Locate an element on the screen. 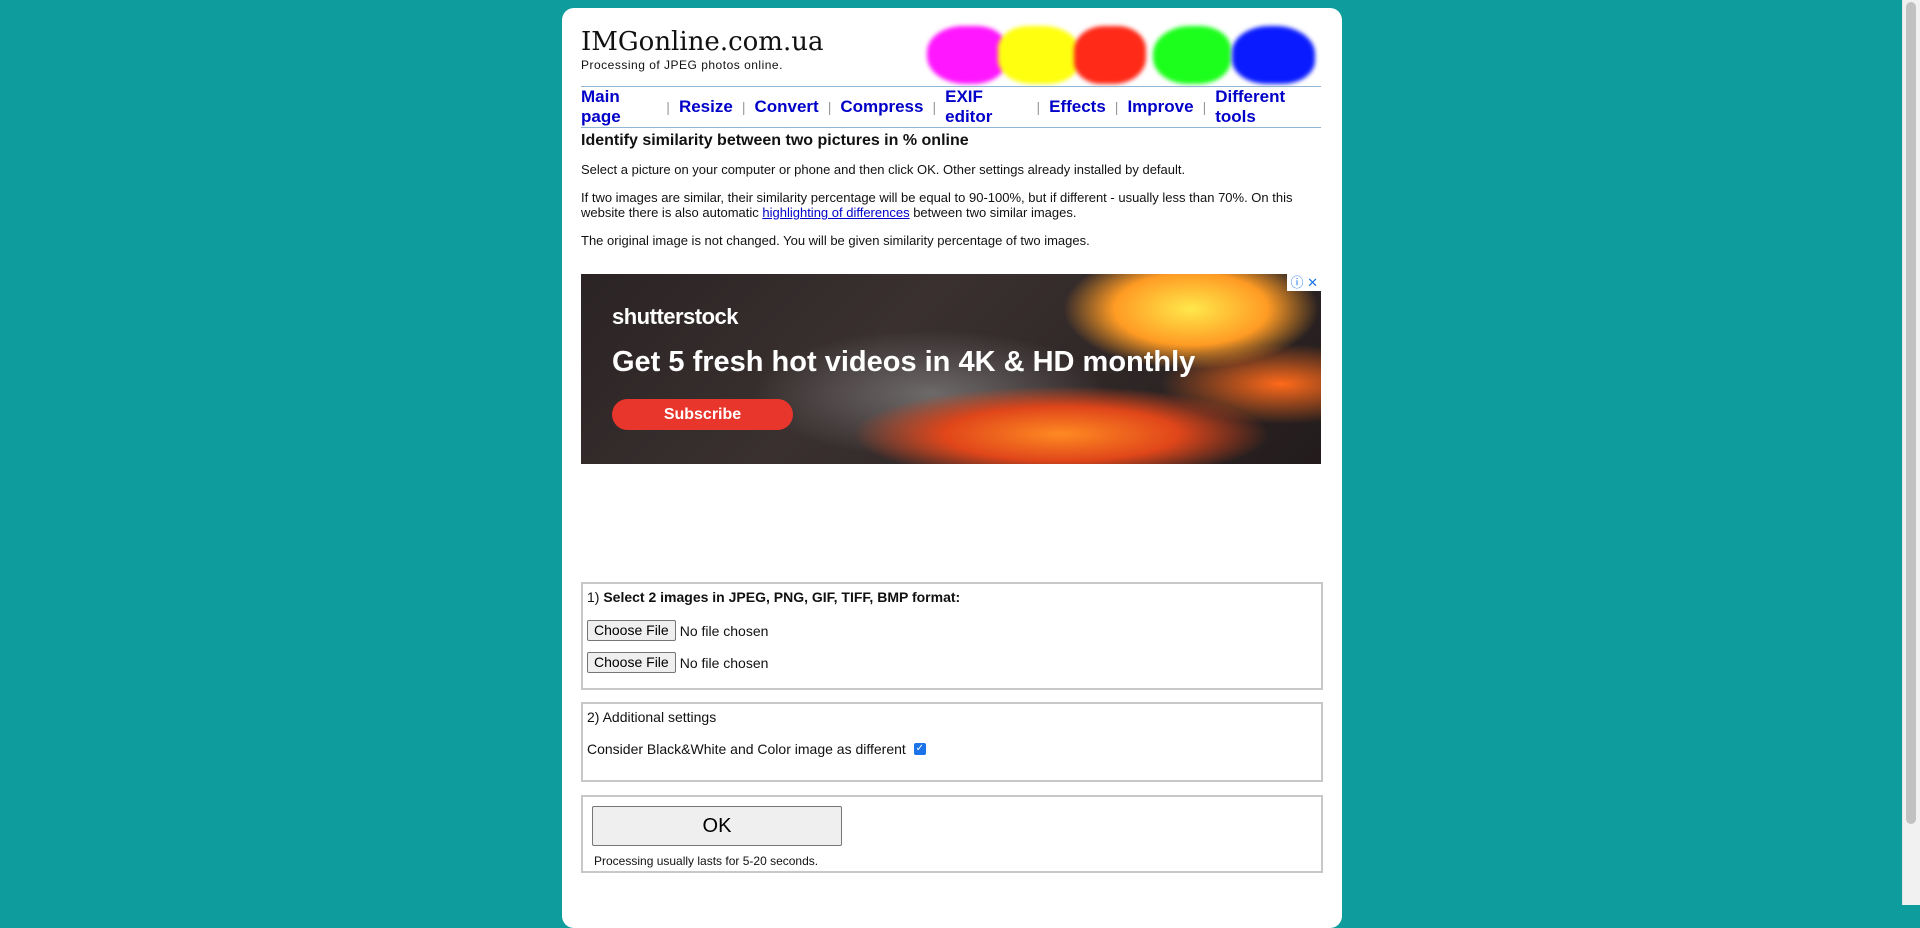 Image resolution: width=1920 pixels, height=928 pixels. nav-main-page: Main page is located at coordinates (619, 107).